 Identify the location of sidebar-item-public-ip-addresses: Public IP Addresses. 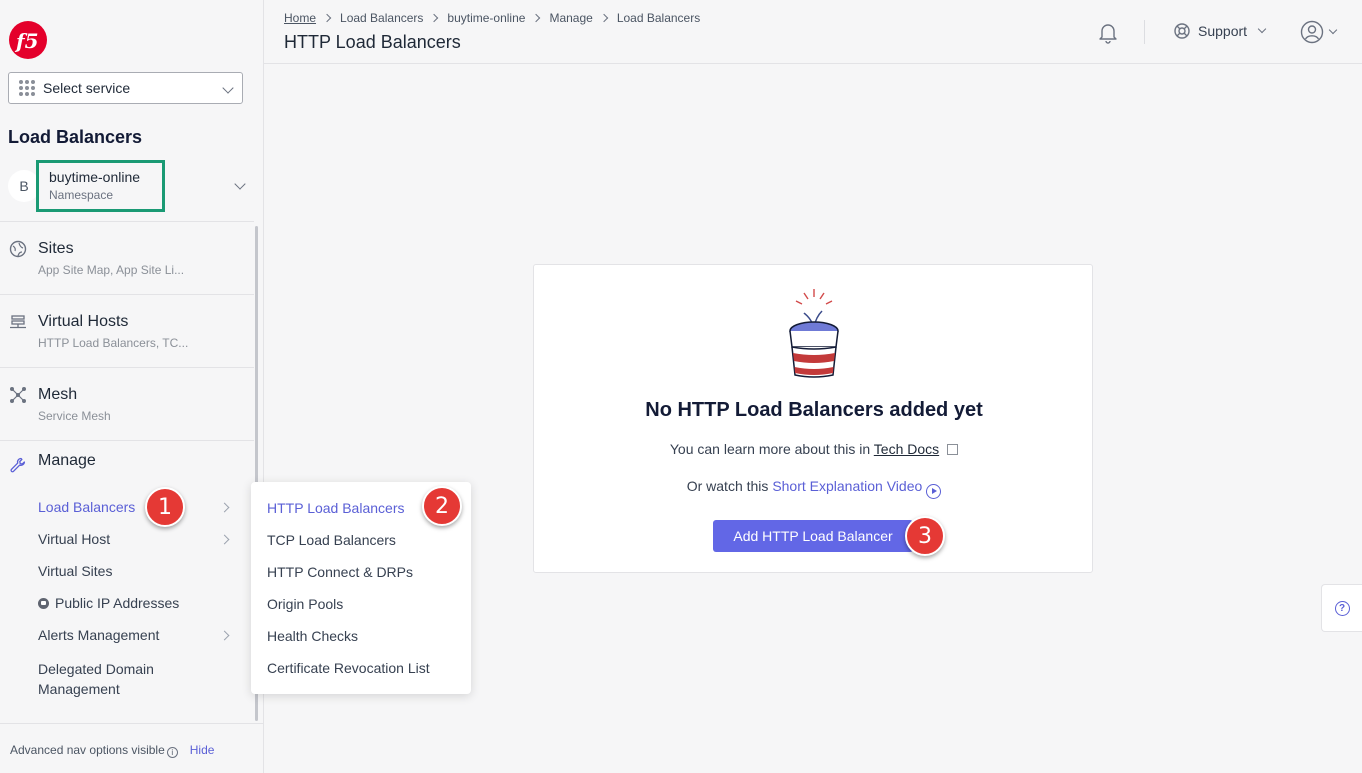
(138, 603).